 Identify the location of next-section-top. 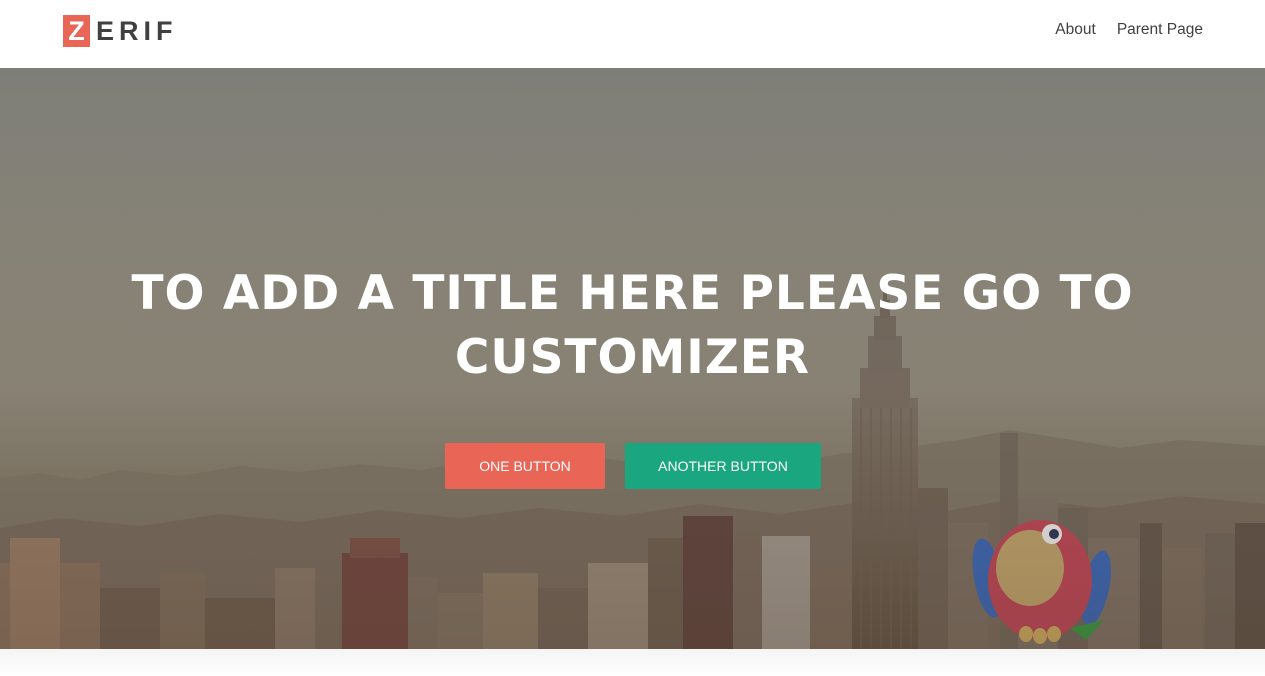
(632, 662).